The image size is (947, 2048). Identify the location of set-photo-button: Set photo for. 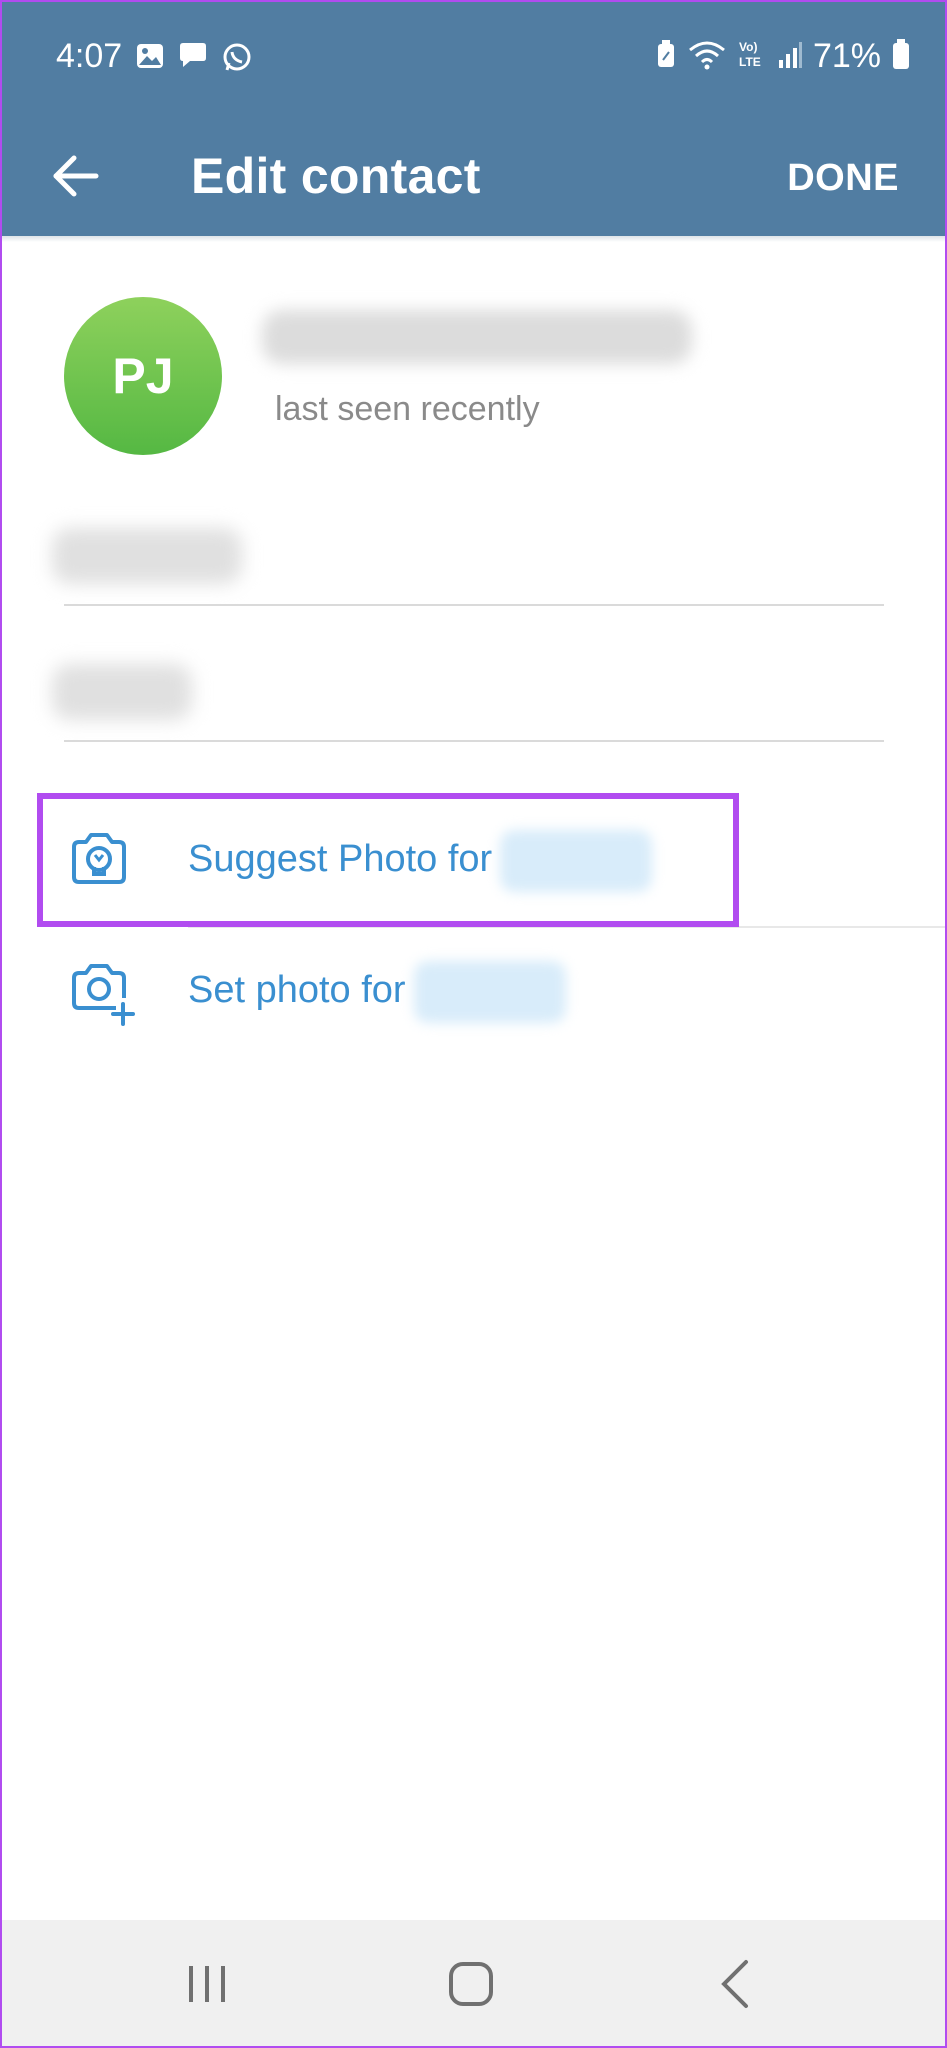
(473, 990).